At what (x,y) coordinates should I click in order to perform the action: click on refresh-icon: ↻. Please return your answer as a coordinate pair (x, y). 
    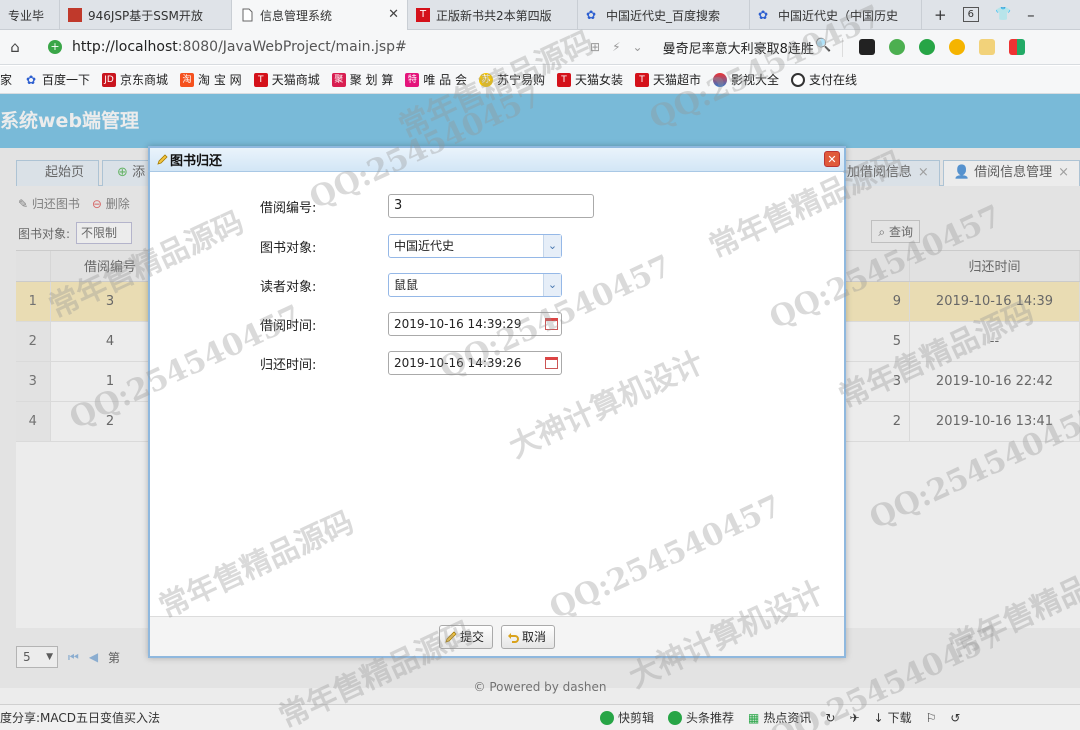
    Looking at the image, I should click on (830, 718).